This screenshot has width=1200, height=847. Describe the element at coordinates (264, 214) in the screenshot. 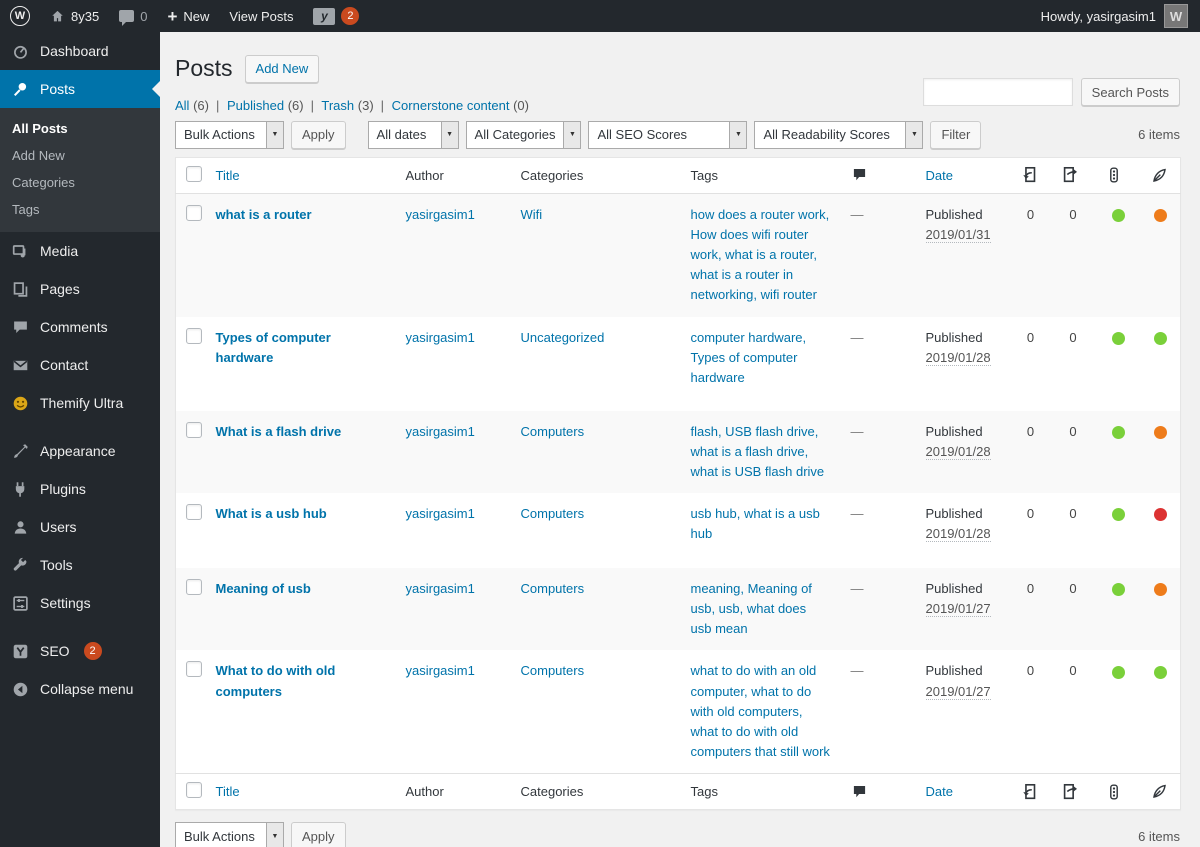

I see `post-title-link: what is a router` at that location.